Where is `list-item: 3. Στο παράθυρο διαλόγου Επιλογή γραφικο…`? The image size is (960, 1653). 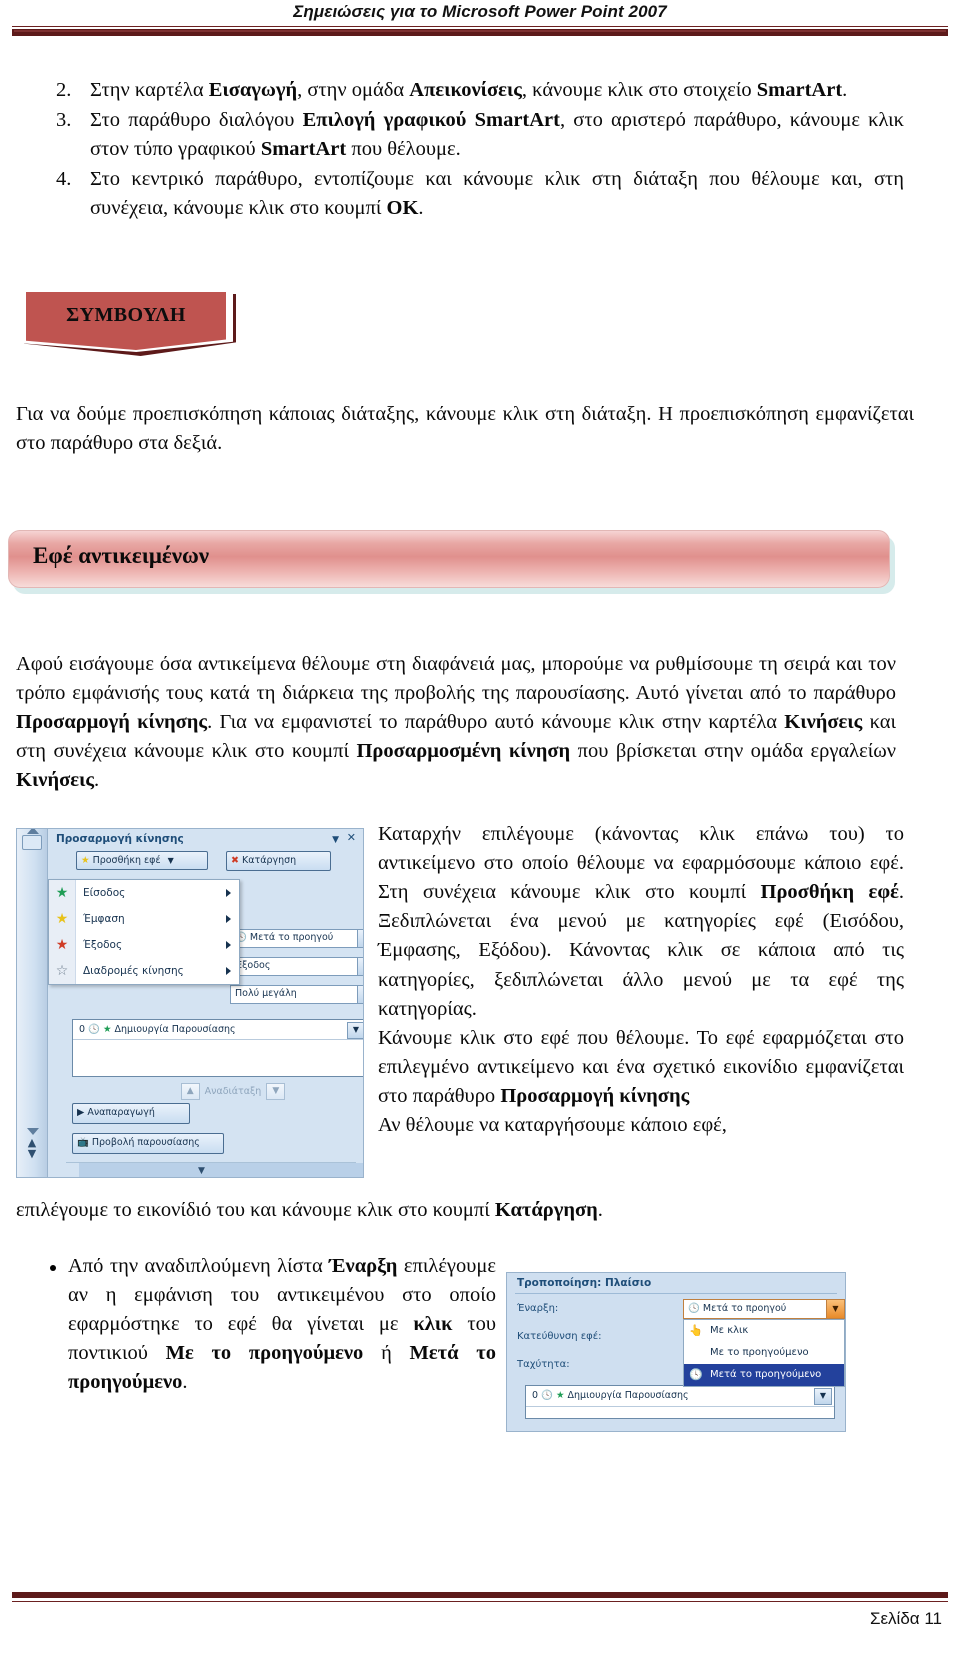
list-item: 3. Στο παράθυρο διαλόγου Επιλογή γραφικο… is located at coordinates (480, 135).